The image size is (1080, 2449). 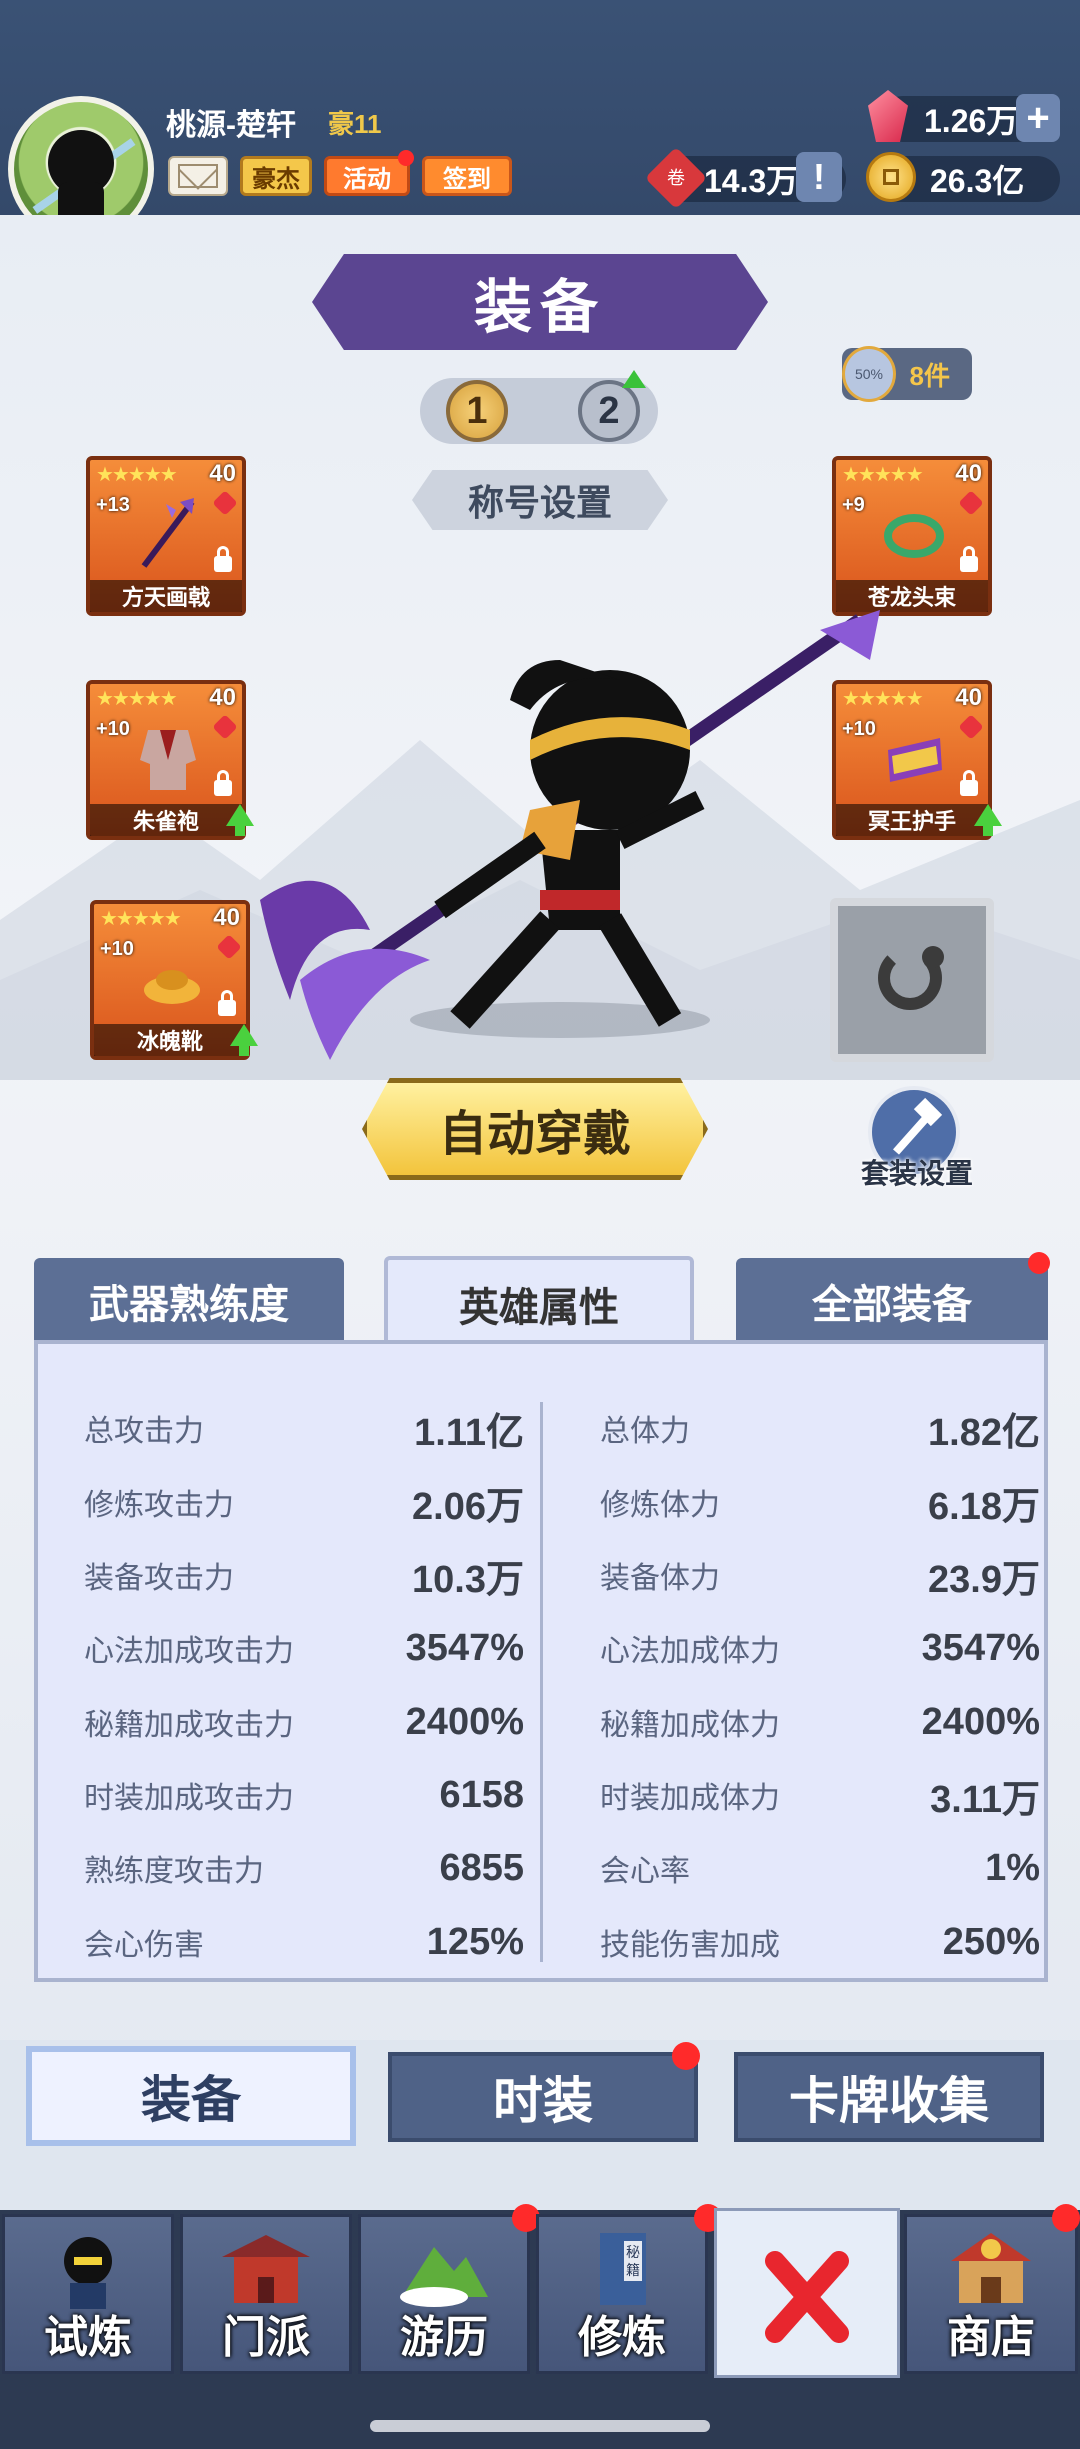 I want to click on stat-value: 1.82亿, so click(x=984, y=1432).